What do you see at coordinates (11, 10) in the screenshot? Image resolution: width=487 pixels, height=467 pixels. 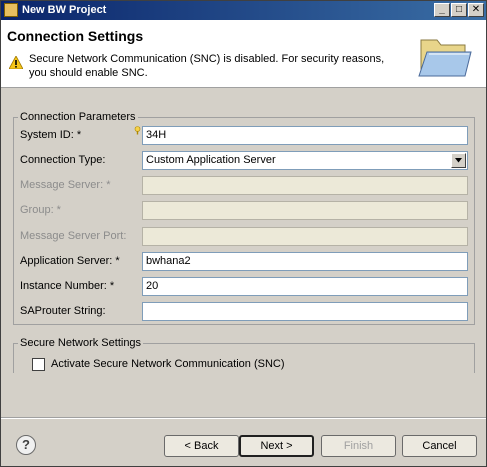 I see `app-icon` at bounding box center [11, 10].